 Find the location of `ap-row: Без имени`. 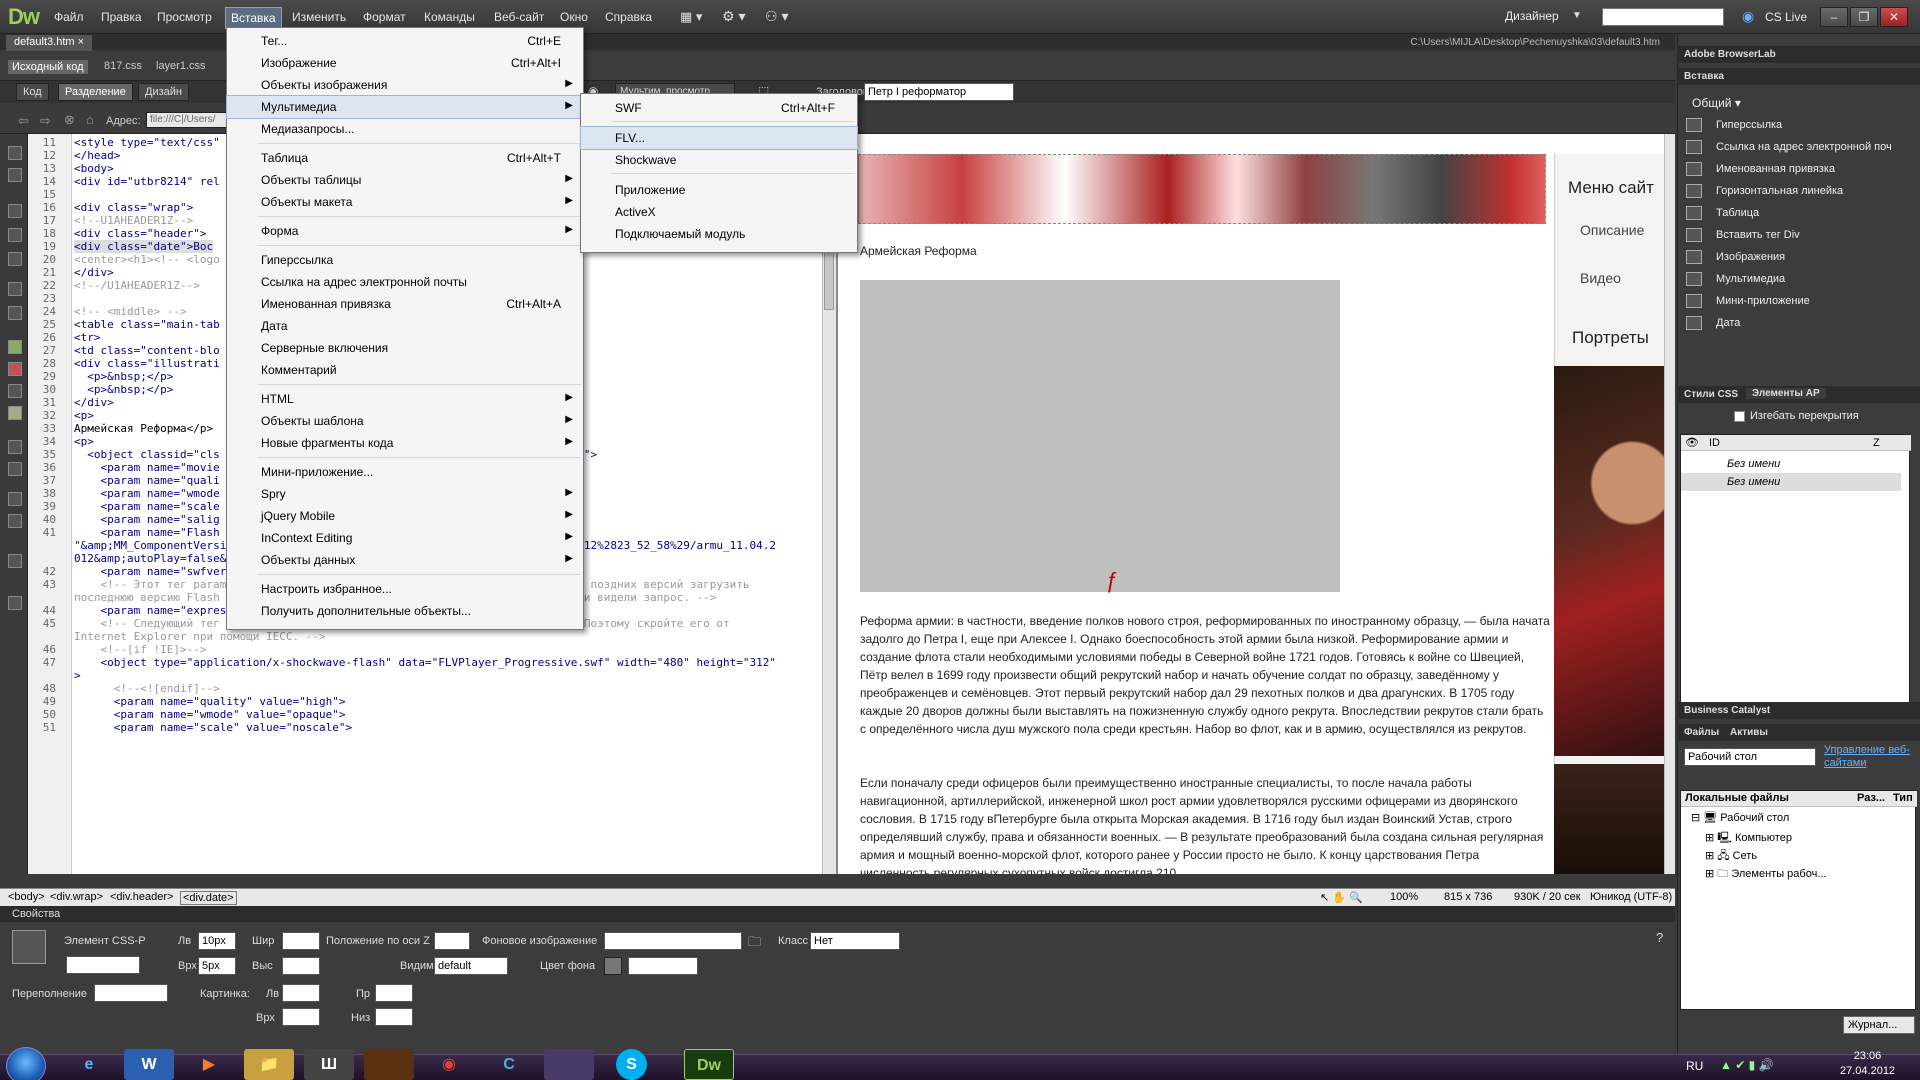

ap-row: Без имени is located at coordinates (1791, 482).